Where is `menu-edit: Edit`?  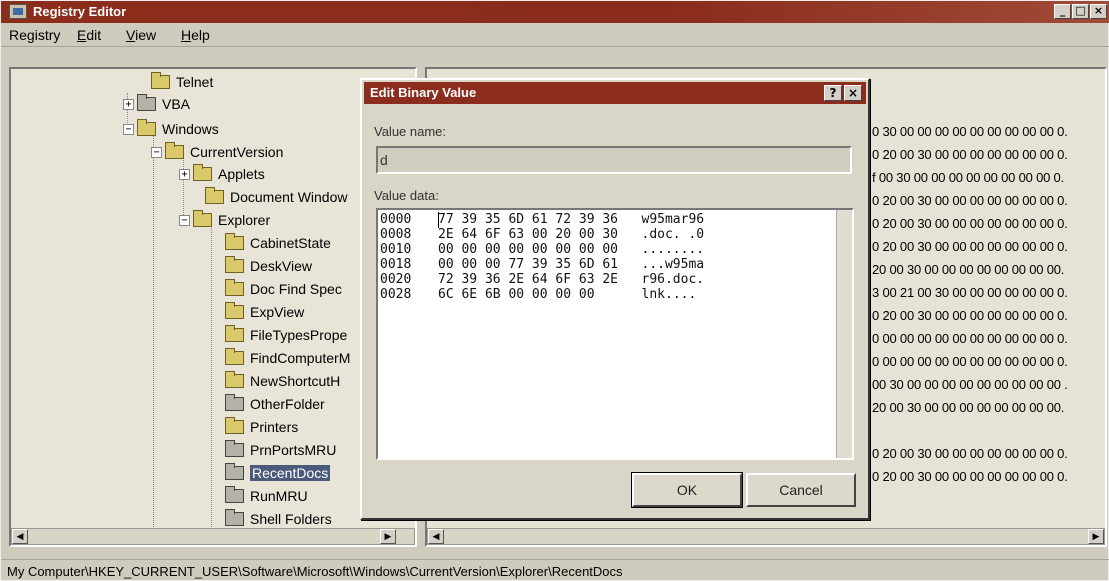 menu-edit: Edit is located at coordinates (89, 35).